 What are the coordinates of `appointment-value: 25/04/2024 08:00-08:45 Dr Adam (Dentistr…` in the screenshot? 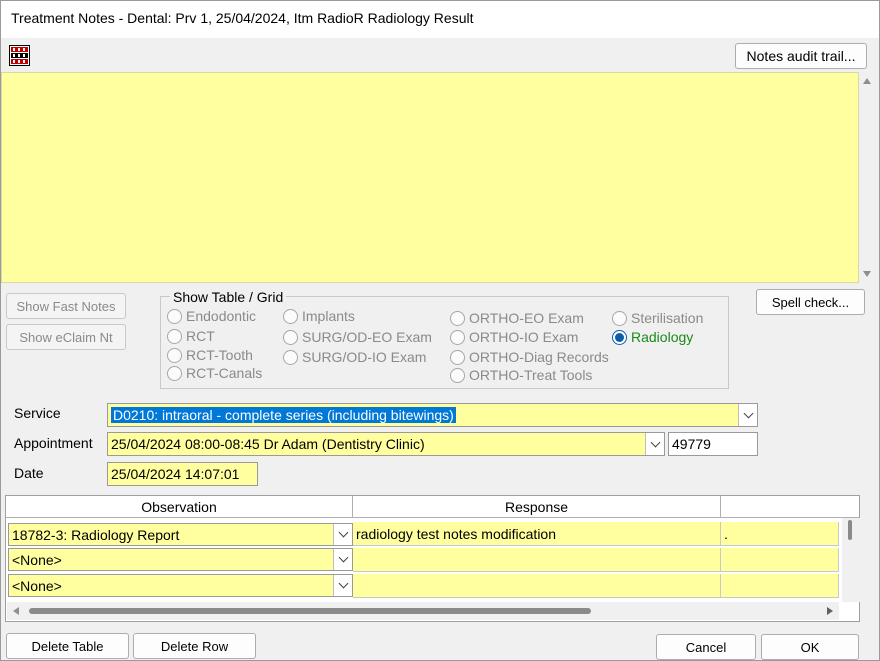 It's located at (268, 444).